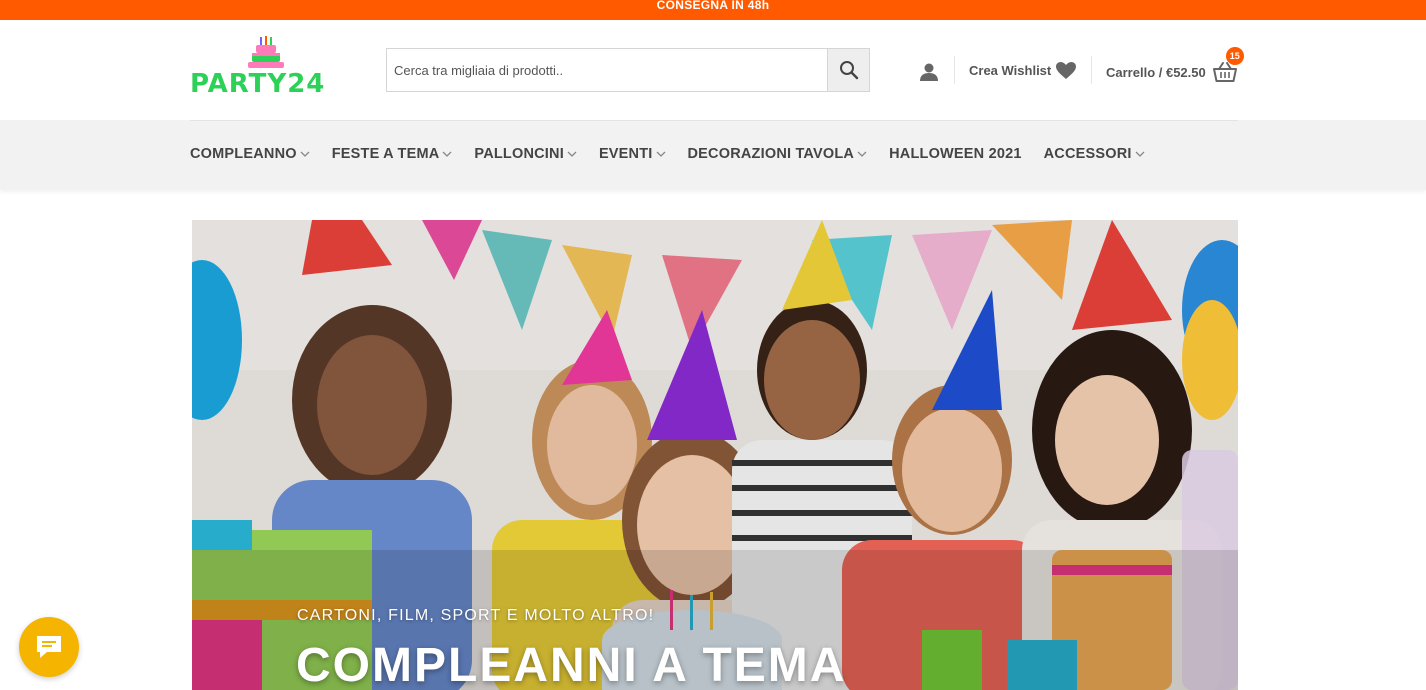 The width and height of the screenshot is (1426, 690). What do you see at coordinates (243, 154) in the screenshot?
I see `nav-item-label: COMPLEANNO` at bounding box center [243, 154].